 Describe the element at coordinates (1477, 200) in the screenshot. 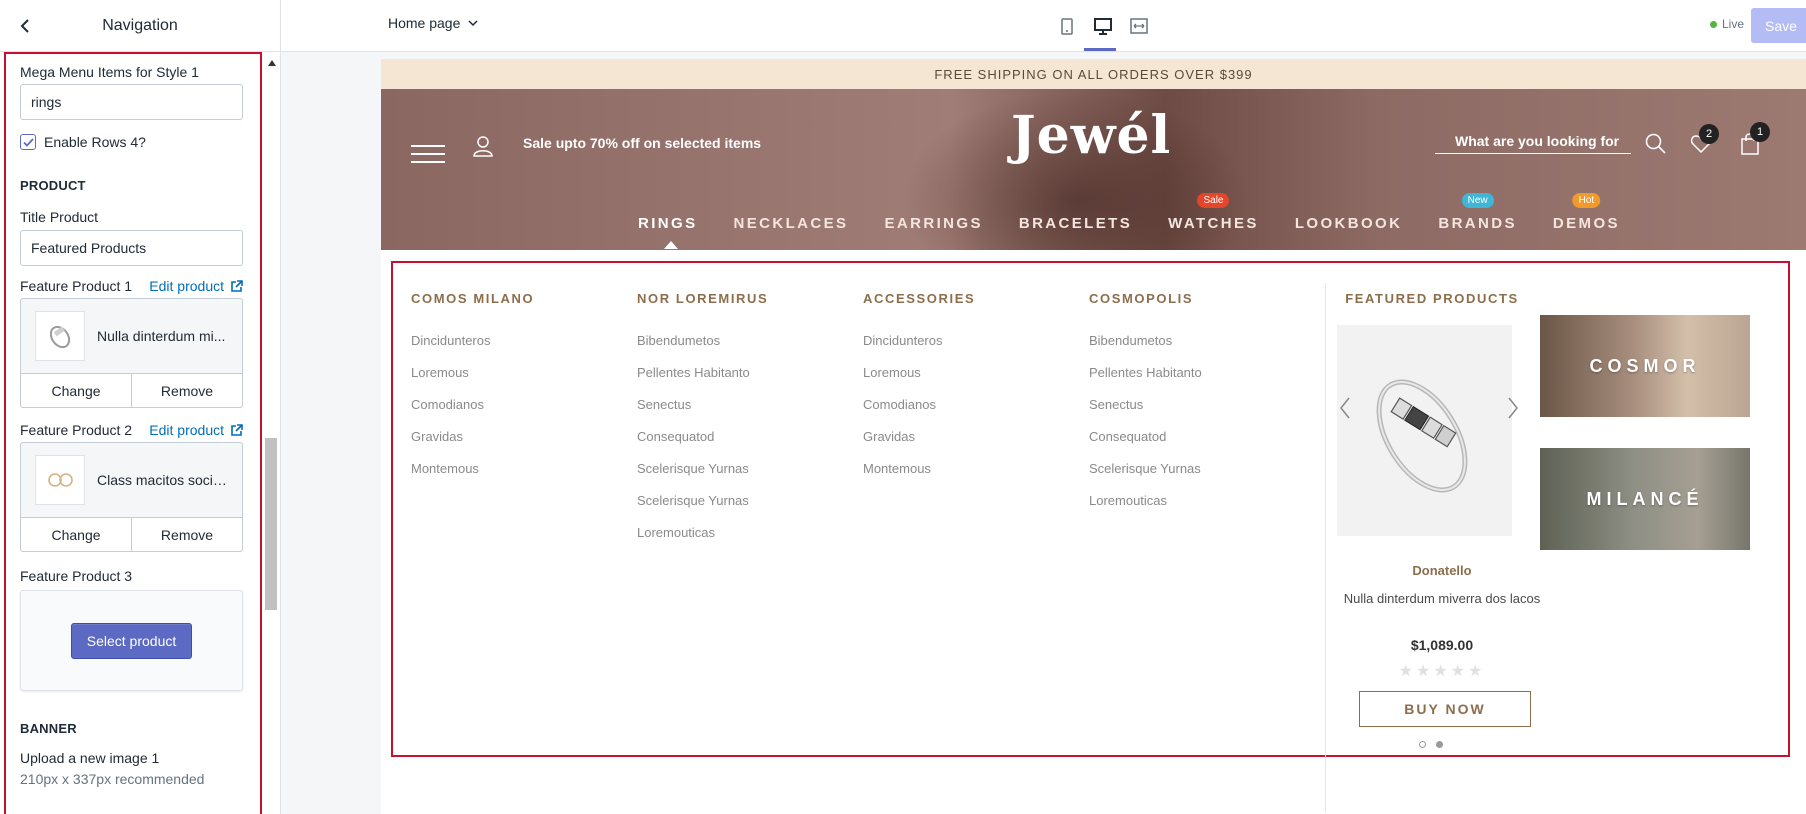

I see `new-badge: New` at that location.